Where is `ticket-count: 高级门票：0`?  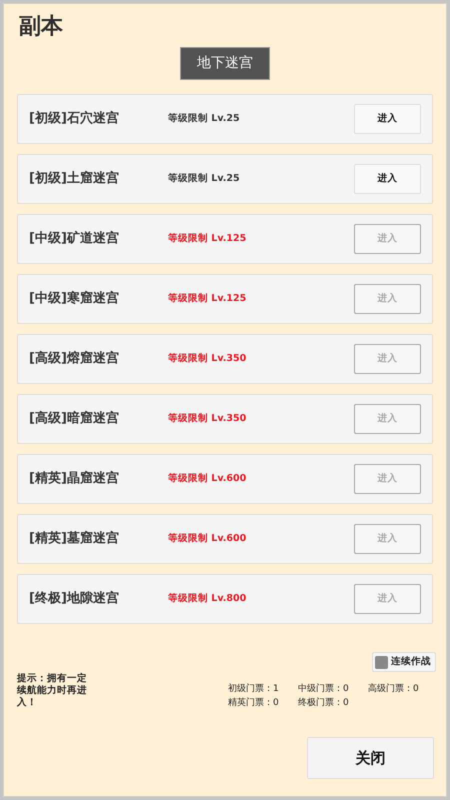
ticket-count: 高级门票：0 is located at coordinates (394, 689).